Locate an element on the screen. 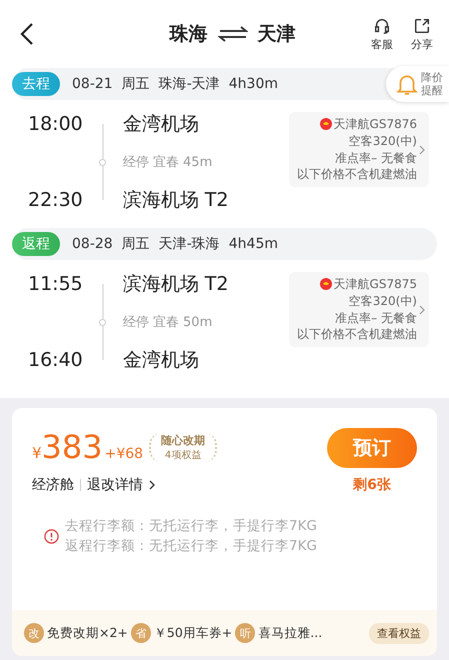  arrival-time: 16:40 is located at coordinates (55, 360).